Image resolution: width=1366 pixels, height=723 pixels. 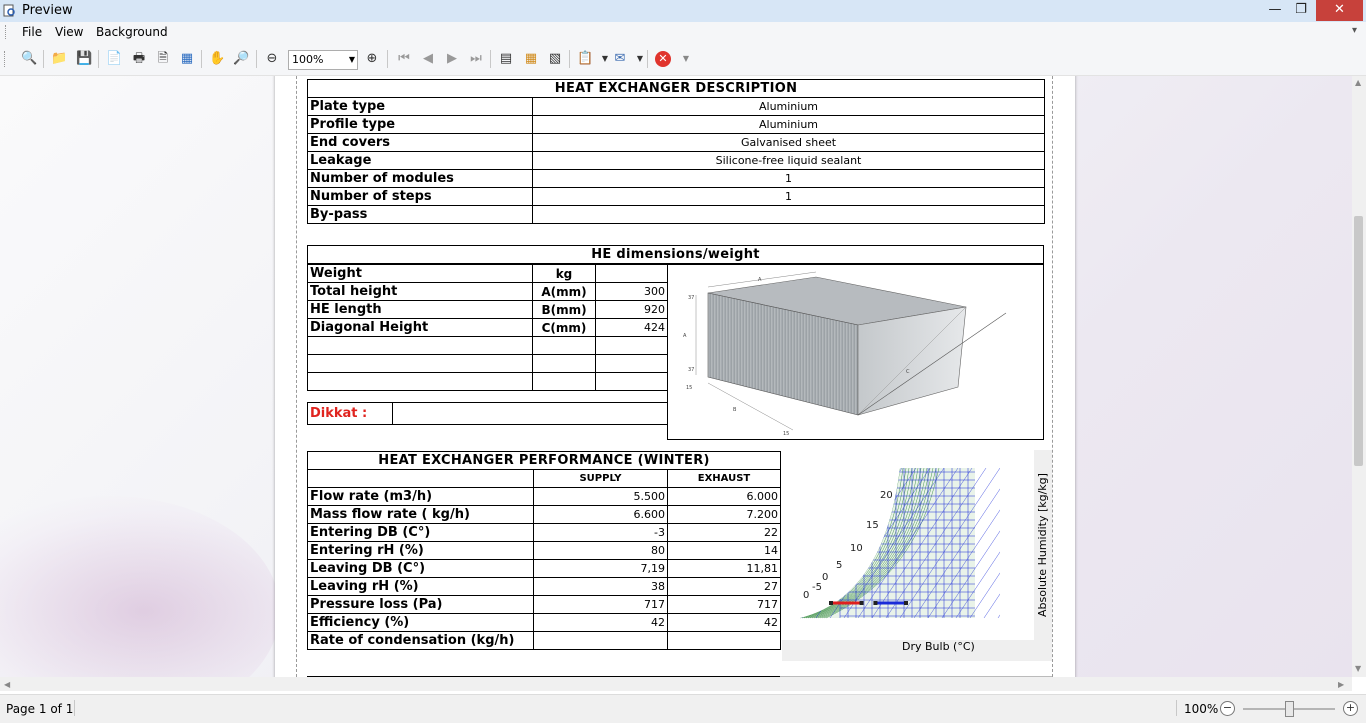 I want to click on export-document-icon: 📋, so click(x=585, y=59).